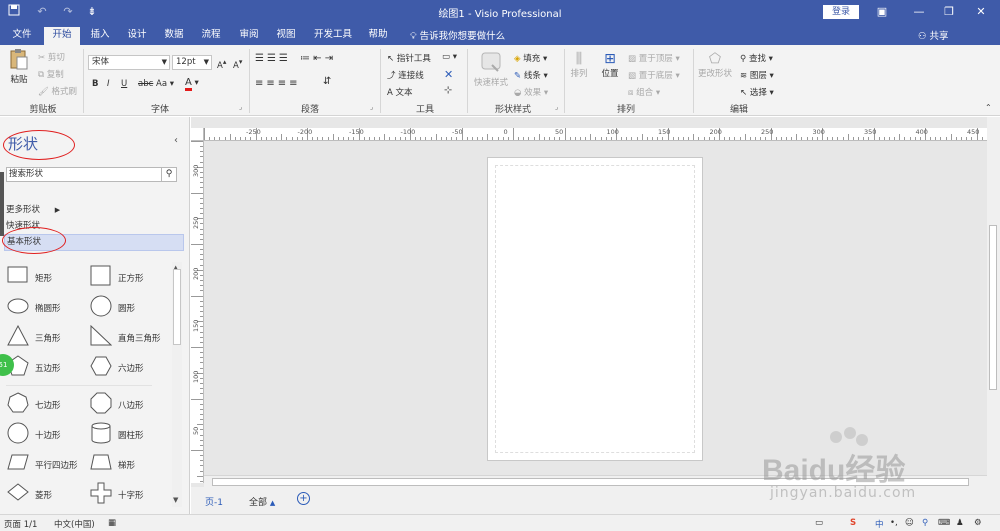 The height and width of the screenshot is (531, 1000). I want to click on stencil-parallelogram: 平行四边形, so click(47, 464).